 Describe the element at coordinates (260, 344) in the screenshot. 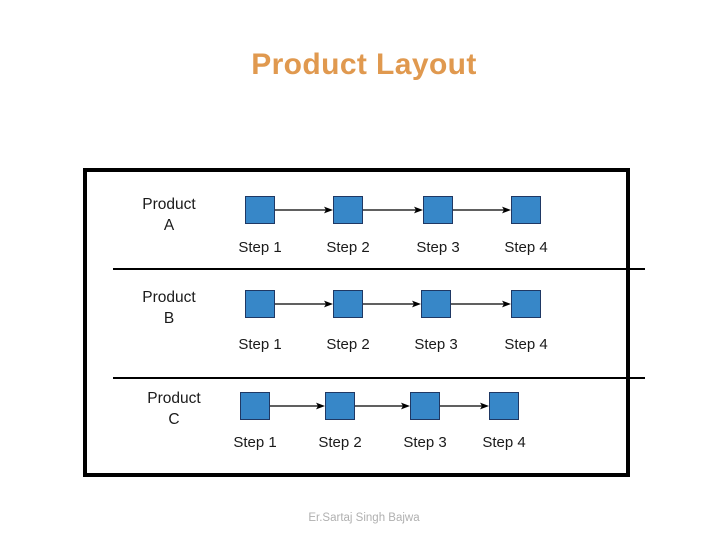

I see `step-label-b-1: Step 1` at that location.